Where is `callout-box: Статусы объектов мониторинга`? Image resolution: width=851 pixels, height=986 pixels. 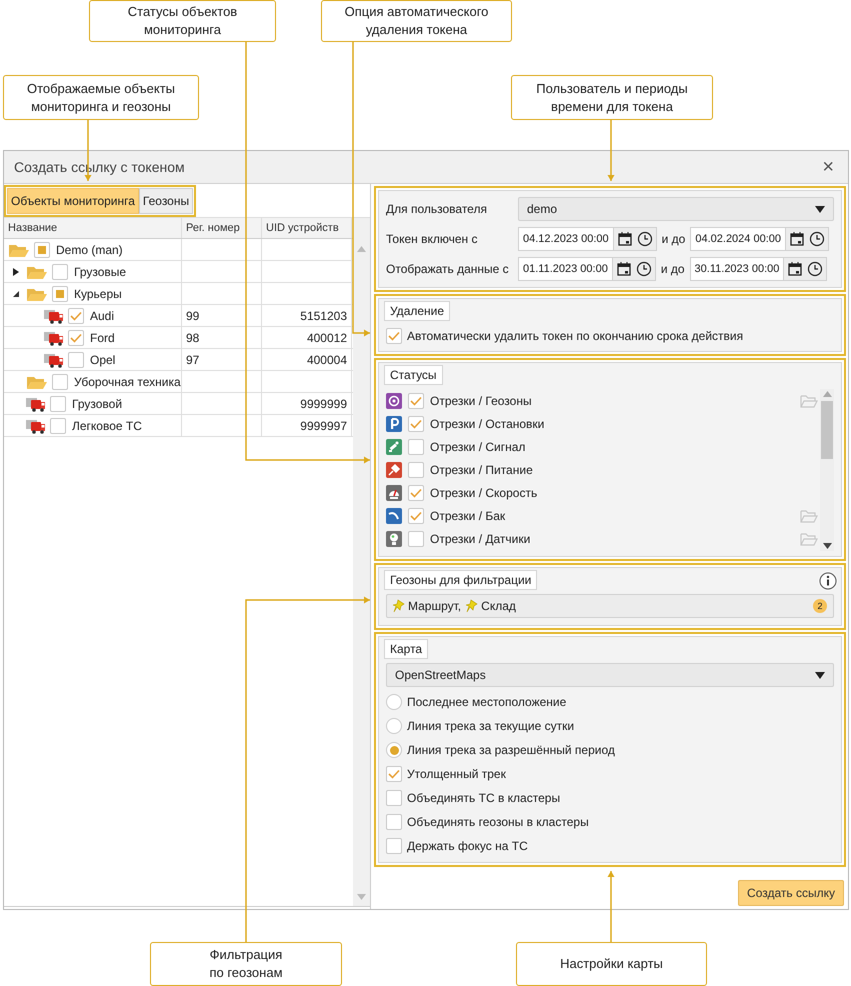
callout-box: Статусы объектов мониторинга is located at coordinates (182, 21).